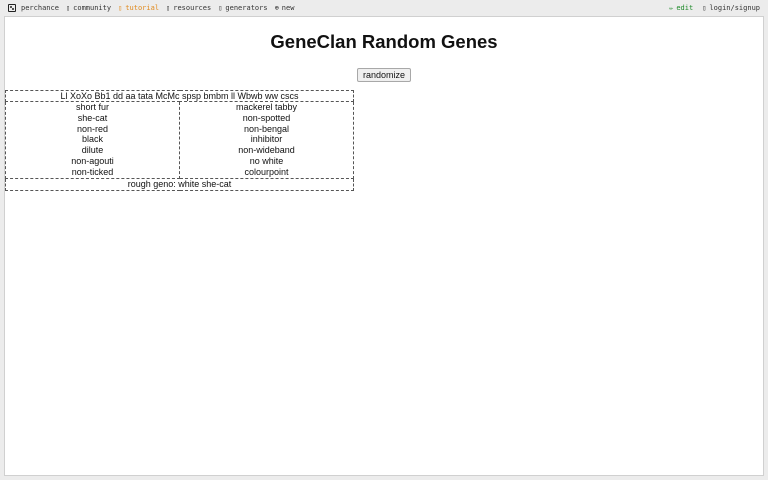 The image size is (768, 480). Describe the element at coordinates (685, 8) in the screenshot. I see `nav-edit-label: edit` at that location.